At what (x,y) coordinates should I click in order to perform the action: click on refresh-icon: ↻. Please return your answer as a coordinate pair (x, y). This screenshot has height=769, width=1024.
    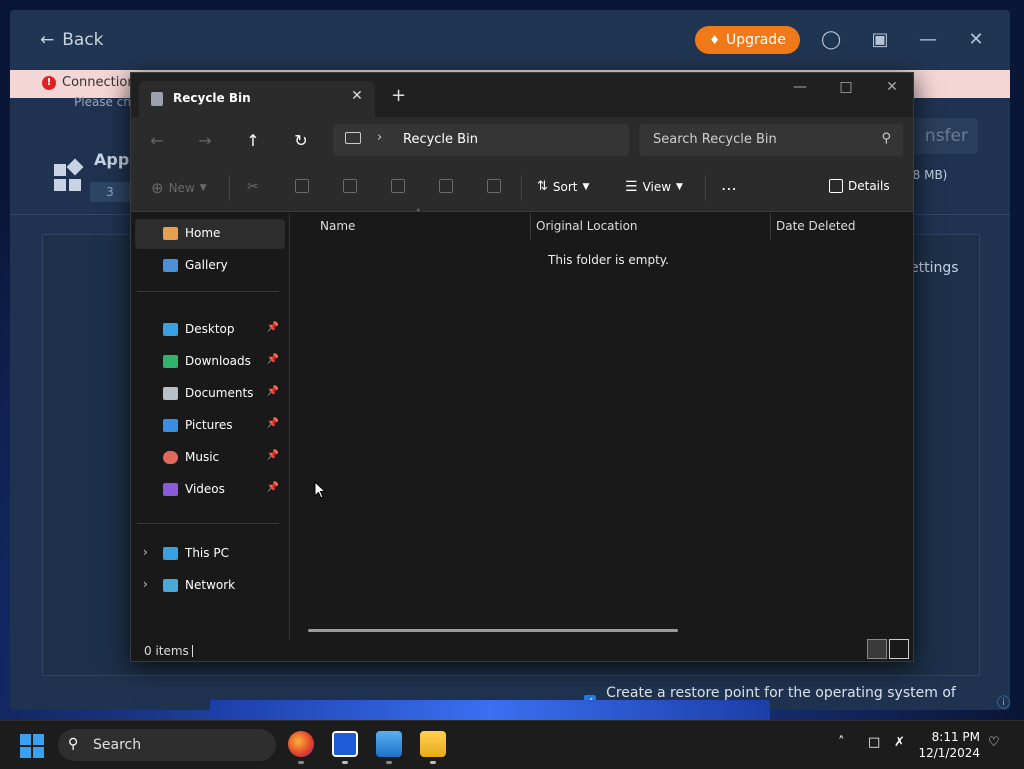
    Looking at the image, I should click on (301, 141).